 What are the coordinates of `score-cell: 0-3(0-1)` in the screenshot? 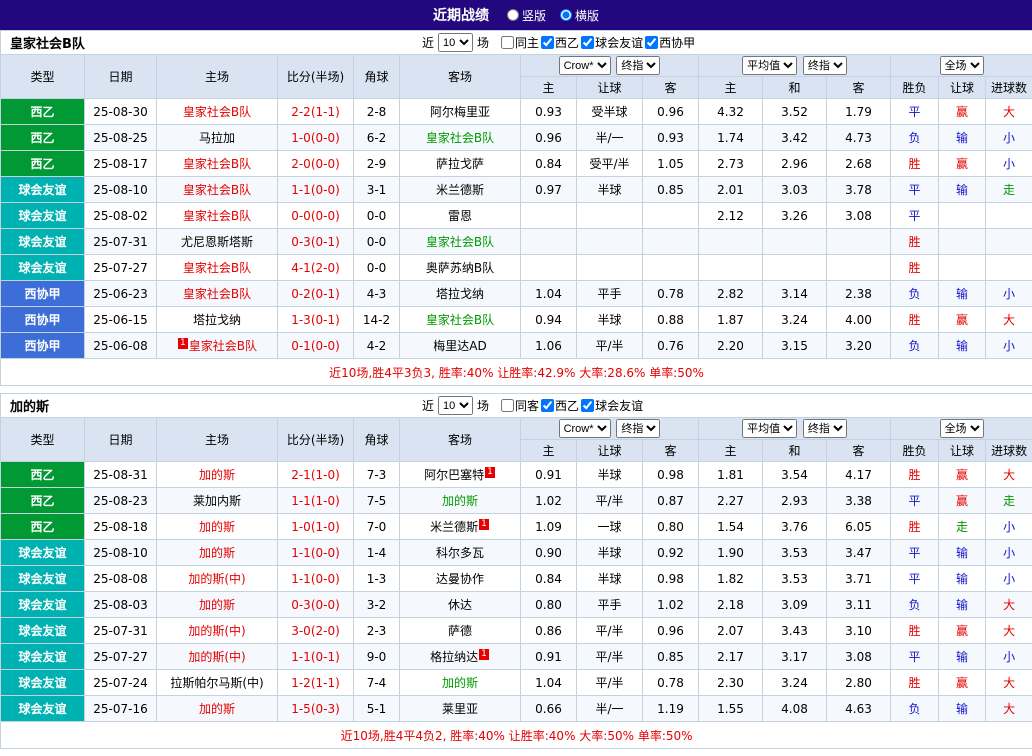 It's located at (316, 242).